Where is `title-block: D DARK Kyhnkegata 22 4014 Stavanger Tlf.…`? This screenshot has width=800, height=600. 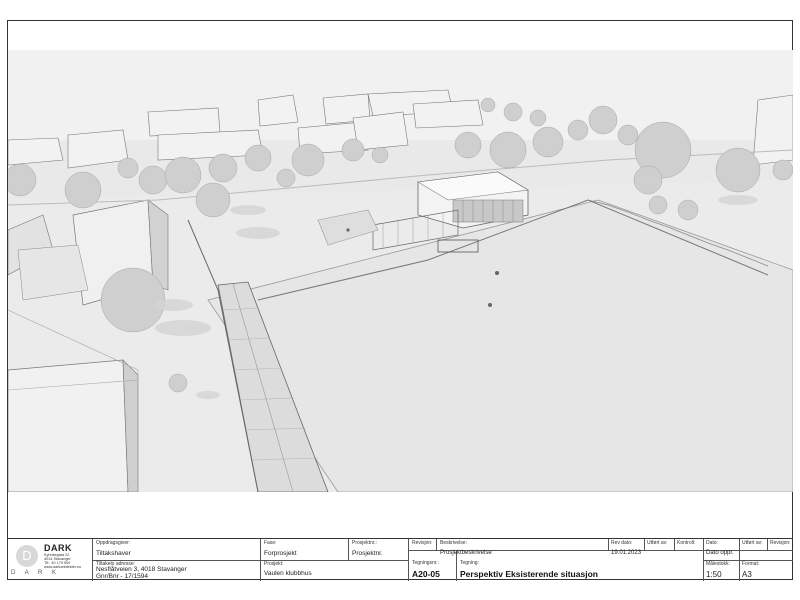 title-block: D DARK Kyhnkegata 22 4014 Stavanger Tlf.… is located at coordinates (400, 559).